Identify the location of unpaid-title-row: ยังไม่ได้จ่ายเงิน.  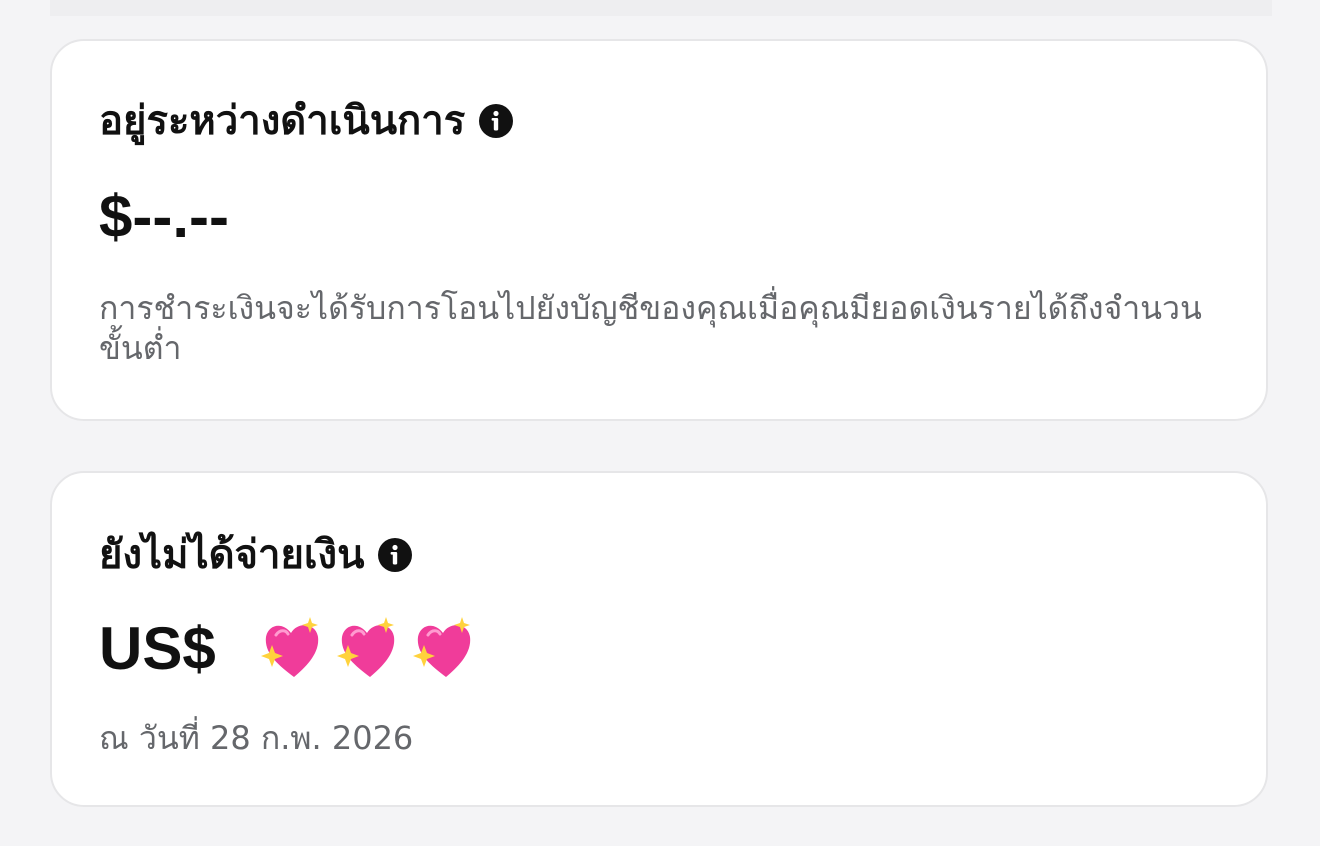
(256, 555).